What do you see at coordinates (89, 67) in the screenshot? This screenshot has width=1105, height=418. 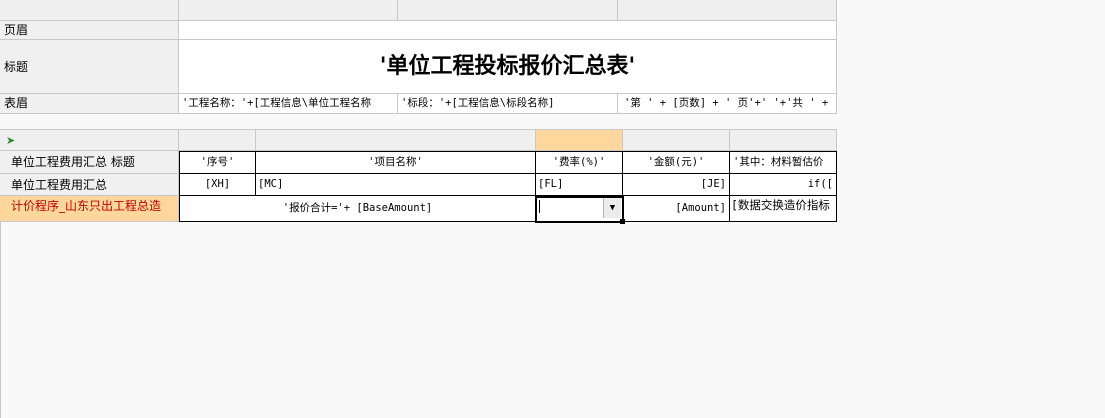 I see `title-band-label: 标题` at bounding box center [89, 67].